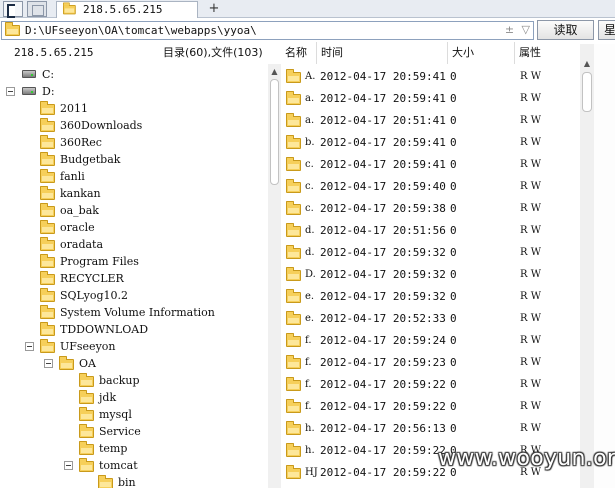  What do you see at coordinates (383, 318) in the screenshot?
I see `file-time: 2012-04-17 20:52:33` at bounding box center [383, 318].